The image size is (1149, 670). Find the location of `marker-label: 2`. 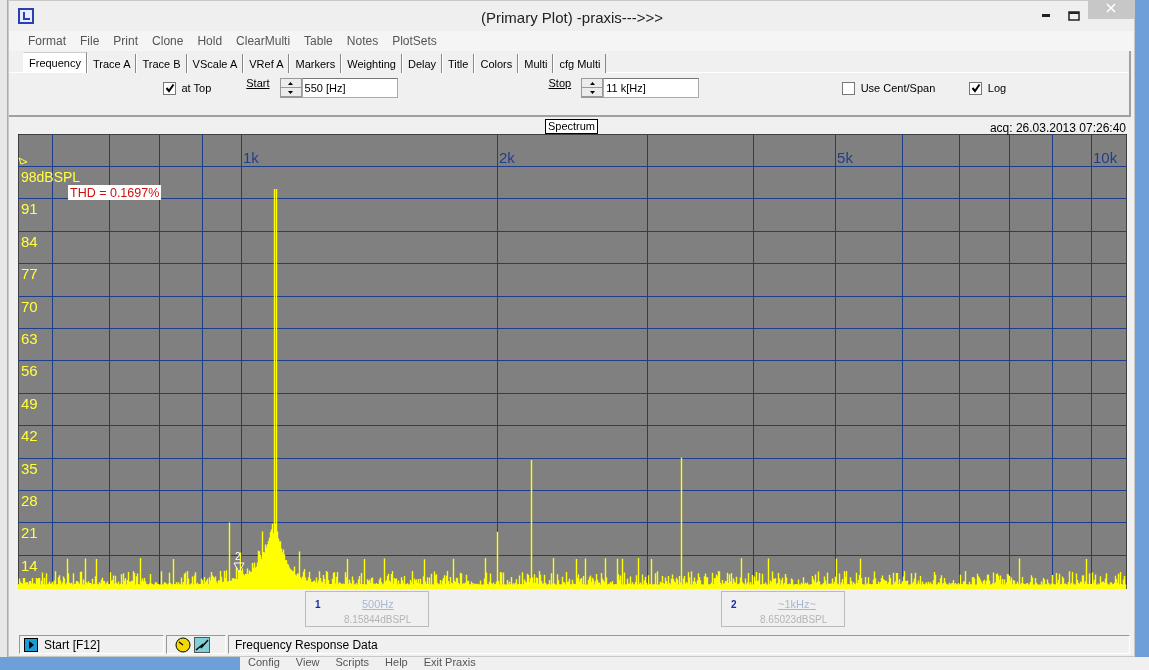

marker-label: 2 is located at coordinates (238, 556).